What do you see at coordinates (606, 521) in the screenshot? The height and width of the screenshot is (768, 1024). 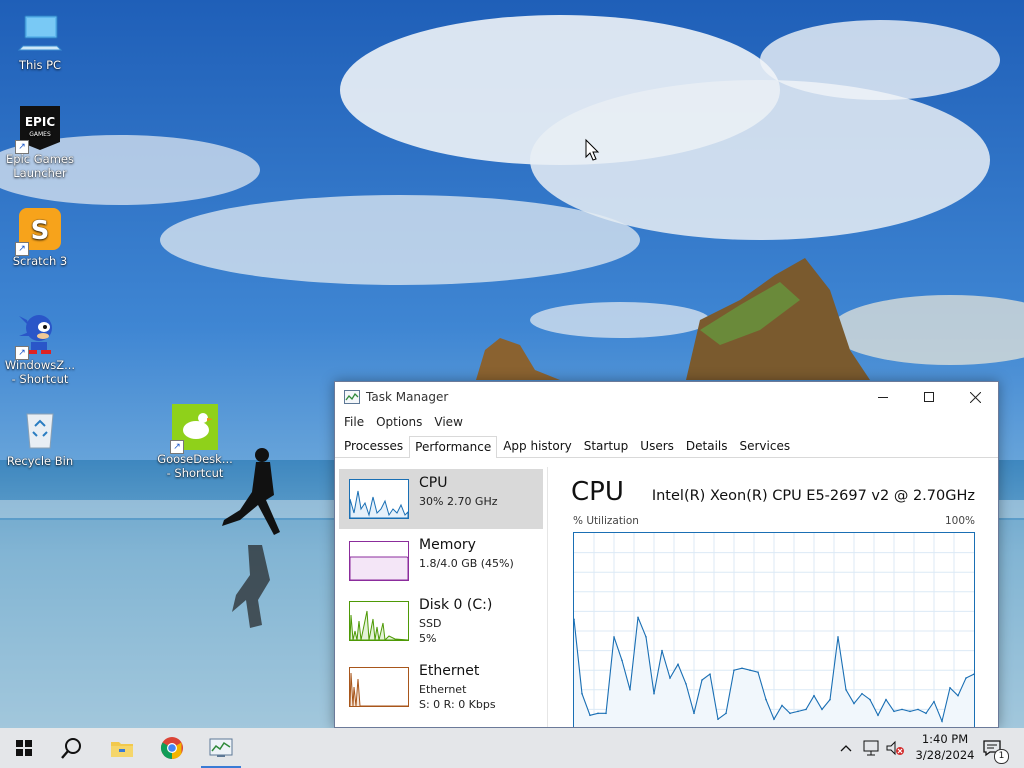 I see `utilization-label: % Utilization` at bounding box center [606, 521].